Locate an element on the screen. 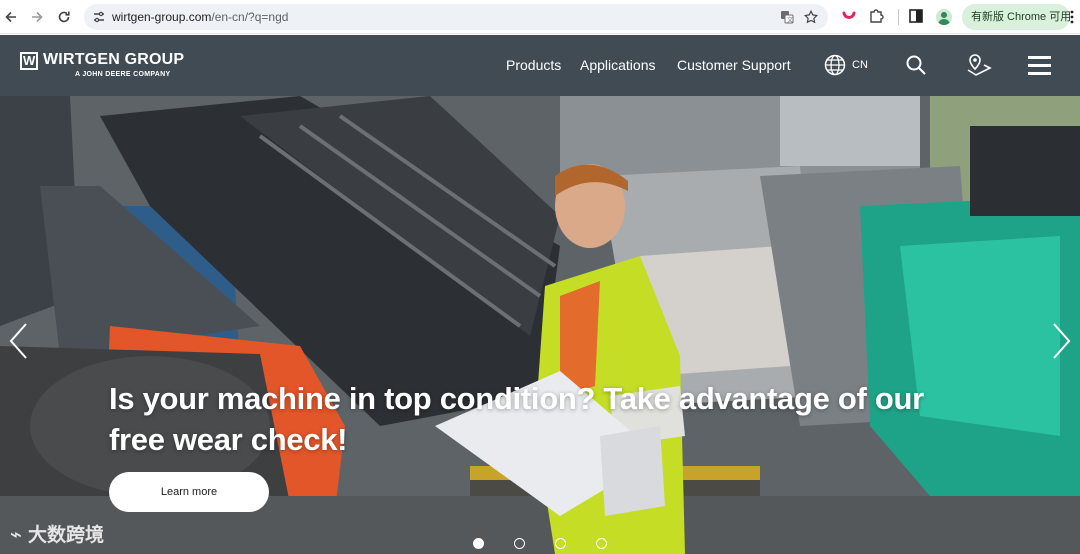 Image resolution: width=1080 pixels, height=554 pixels. nav-customer-support: Customer Support is located at coordinates (734, 65).